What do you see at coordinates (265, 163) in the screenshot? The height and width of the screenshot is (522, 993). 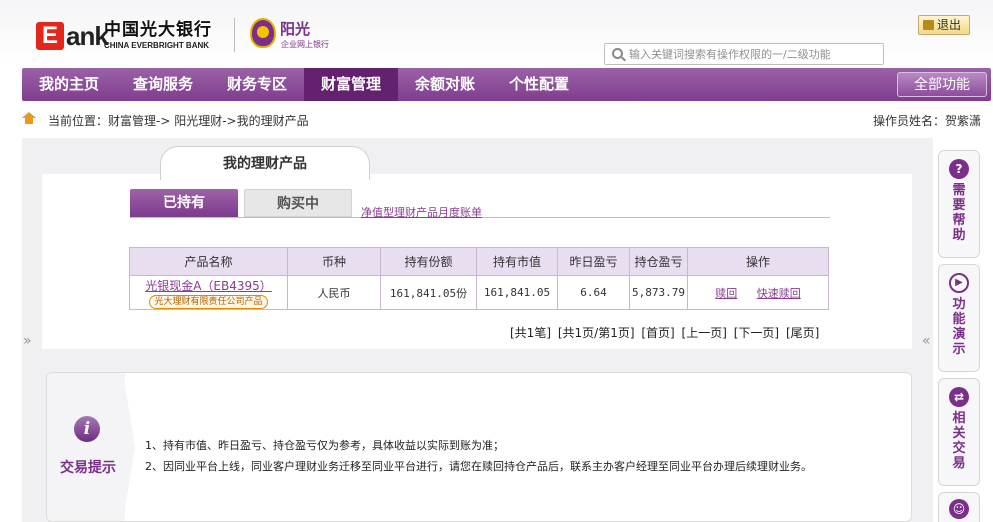 I see `tab-my-products: 我的理财产品` at bounding box center [265, 163].